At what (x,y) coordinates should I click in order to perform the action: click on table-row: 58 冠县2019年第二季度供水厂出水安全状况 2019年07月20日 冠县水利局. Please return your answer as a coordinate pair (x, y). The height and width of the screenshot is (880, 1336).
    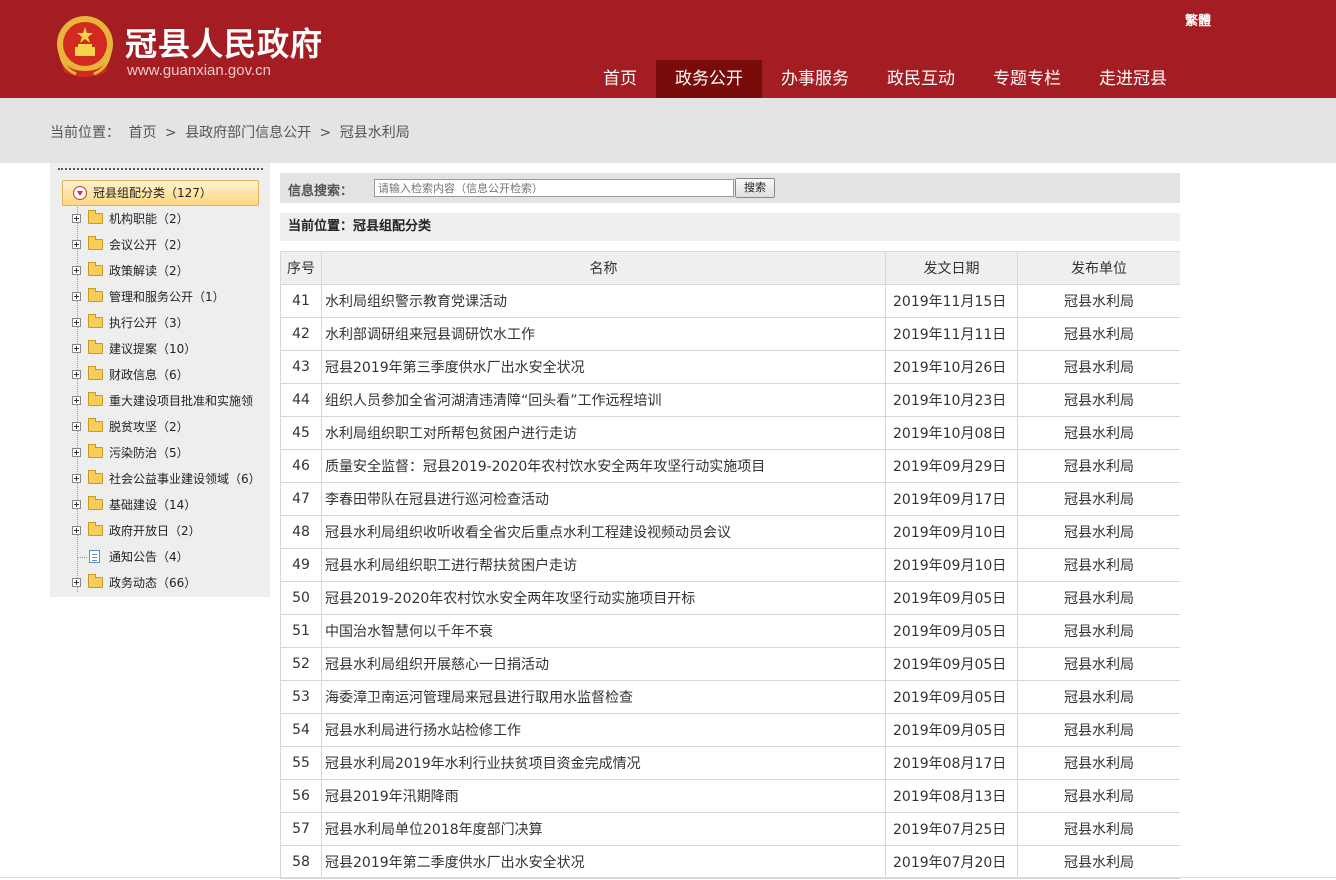
    Looking at the image, I should click on (730, 862).